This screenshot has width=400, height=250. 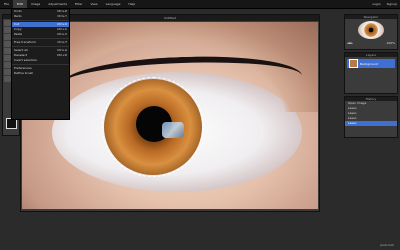 I want to click on menu-view: View, so click(x=93, y=4).